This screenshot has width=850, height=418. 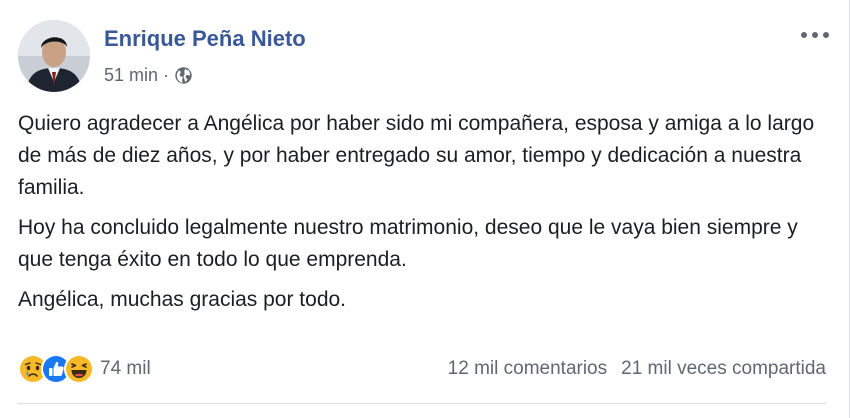 I want to click on more-options-icon, so click(x=815, y=35).